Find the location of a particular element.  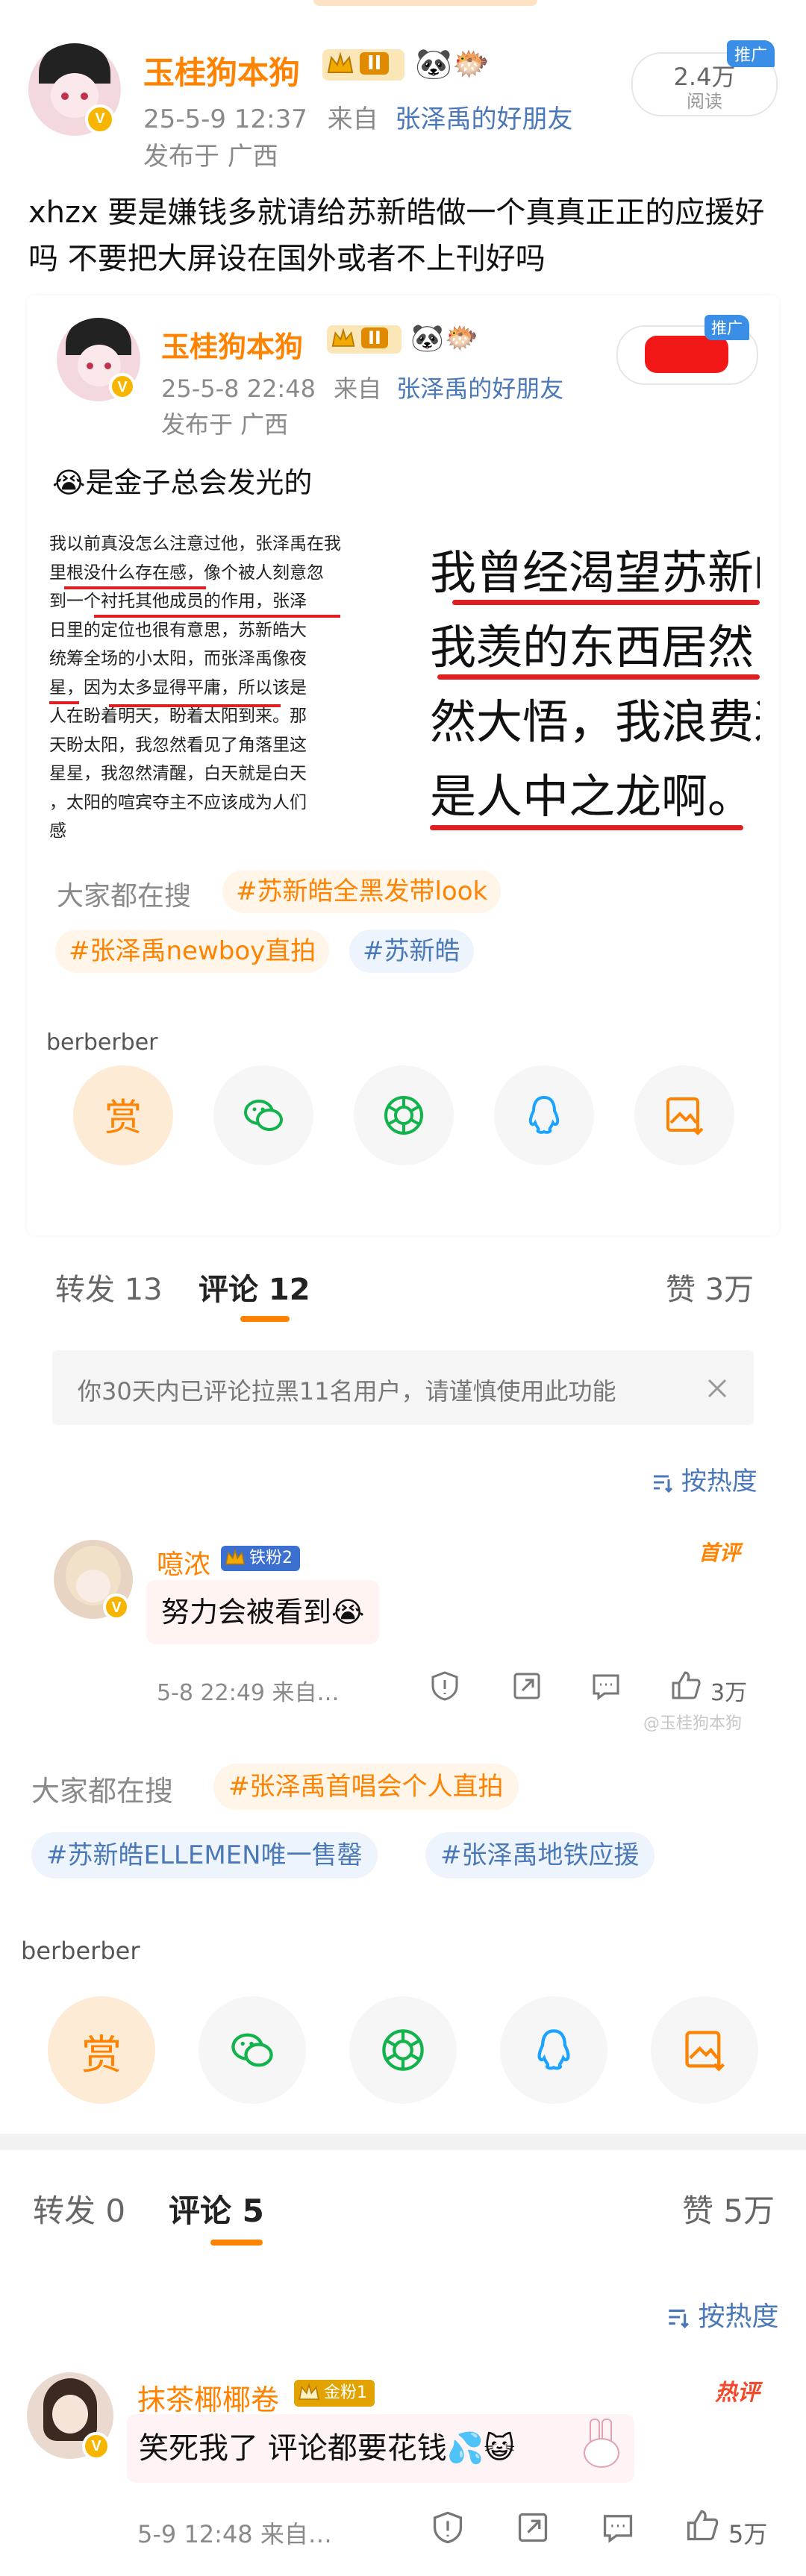

image-line: 星星，我忽然清醒，白天就是白天 is located at coordinates (178, 773).